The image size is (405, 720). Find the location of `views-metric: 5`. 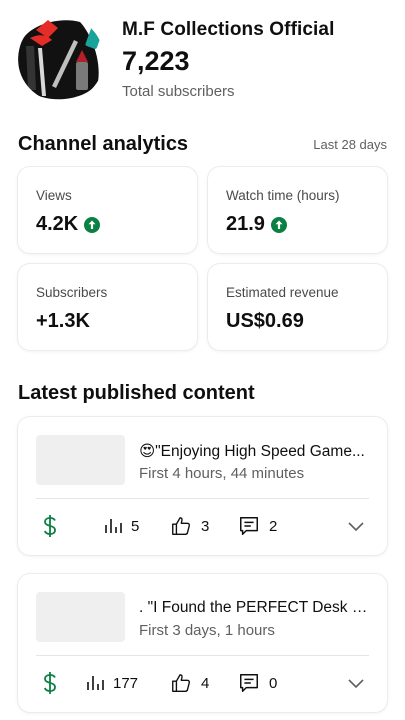

views-metric: 5 is located at coordinates (121, 526).